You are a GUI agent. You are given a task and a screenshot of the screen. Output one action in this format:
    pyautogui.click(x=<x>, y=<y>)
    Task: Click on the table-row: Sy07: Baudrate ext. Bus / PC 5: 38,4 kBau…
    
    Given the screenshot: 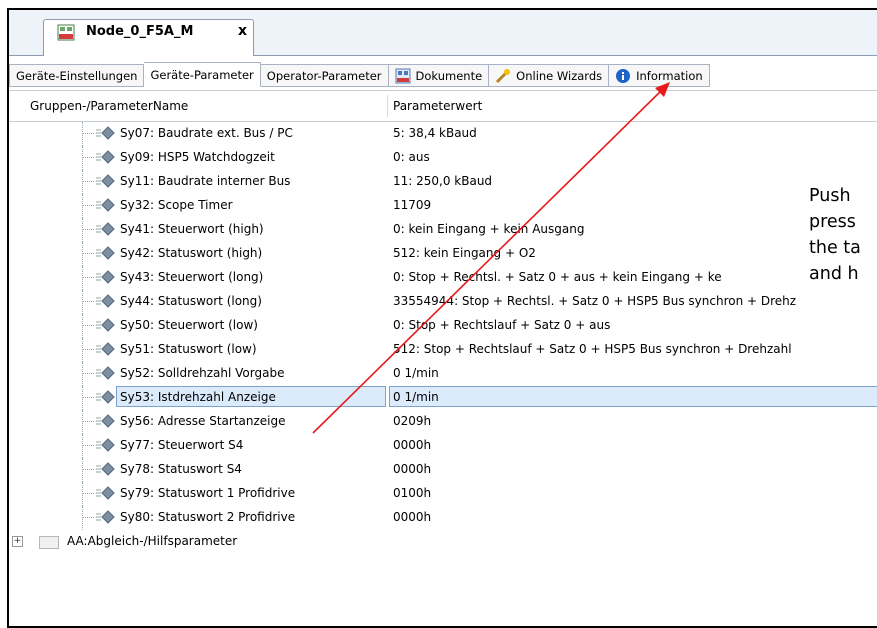 What is the action you would take?
    pyautogui.click(x=443, y=134)
    